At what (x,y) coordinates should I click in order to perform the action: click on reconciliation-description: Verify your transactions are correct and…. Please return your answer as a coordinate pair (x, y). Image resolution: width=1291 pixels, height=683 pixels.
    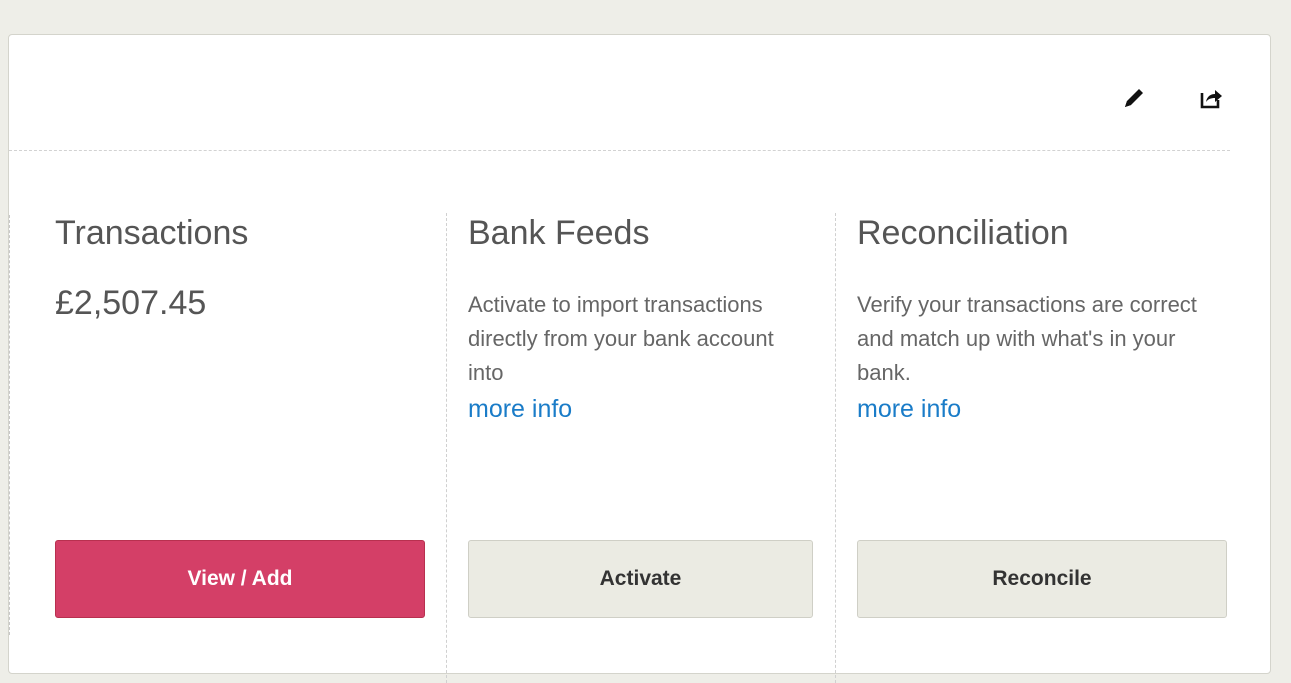
    Looking at the image, I should click on (1029, 358).